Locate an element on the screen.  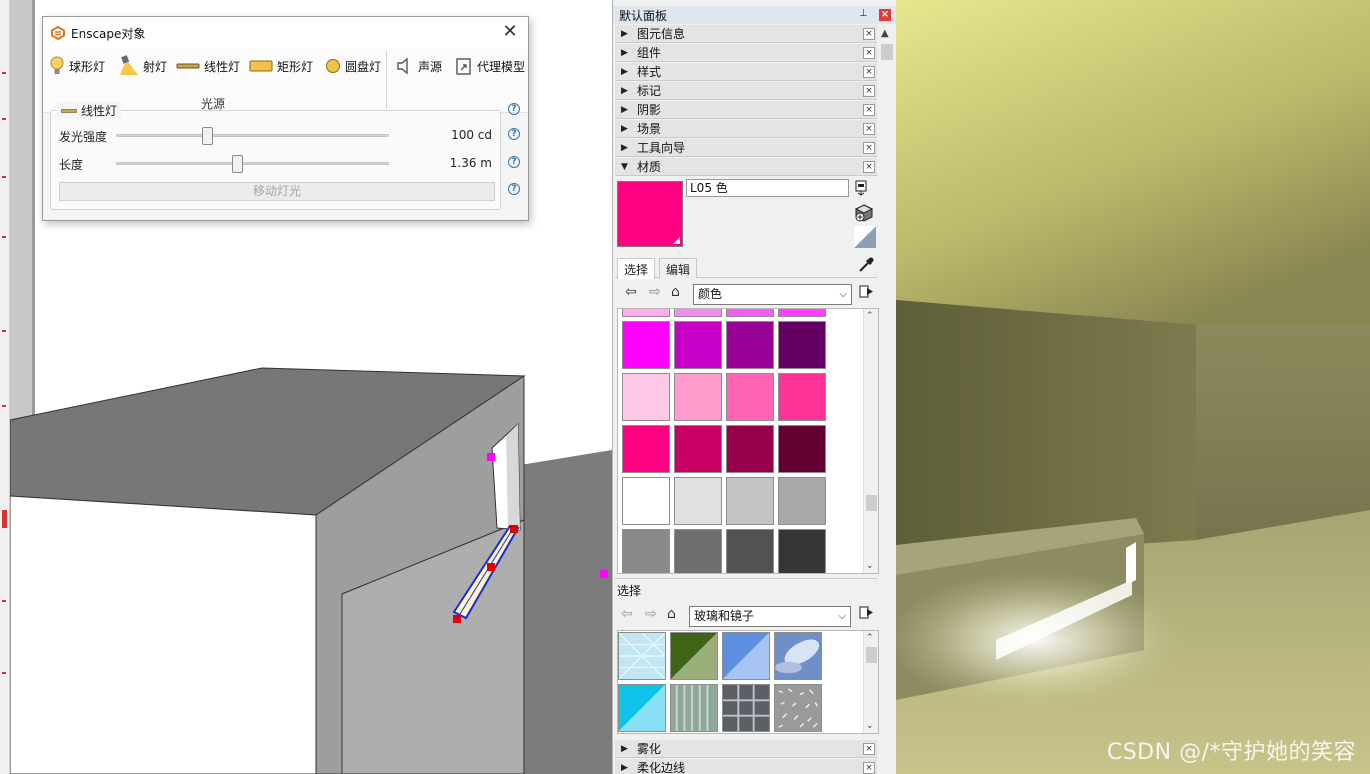
create-material-icon is located at coordinates (864, 213).